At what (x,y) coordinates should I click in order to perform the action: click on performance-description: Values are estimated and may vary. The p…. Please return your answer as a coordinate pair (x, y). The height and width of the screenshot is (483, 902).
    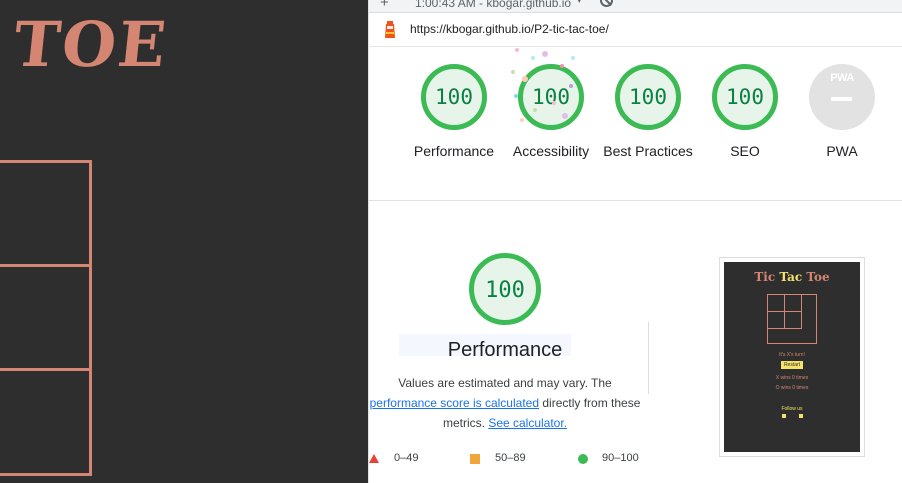
    Looking at the image, I should click on (505, 403).